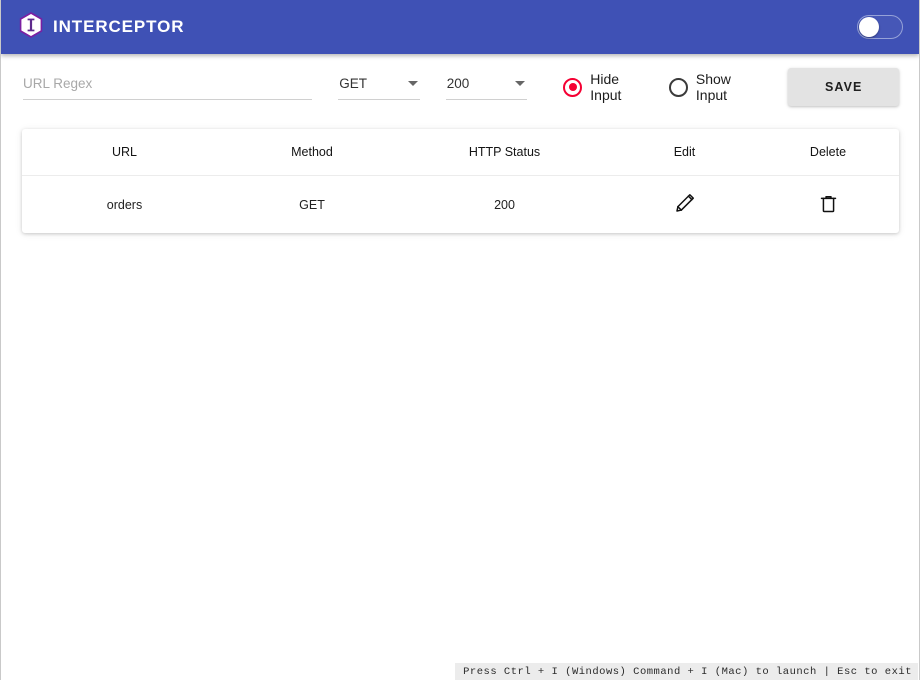 The height and width of the screenshot is (680, 920). I want to click on delete-rule-button, so click(828, 203).